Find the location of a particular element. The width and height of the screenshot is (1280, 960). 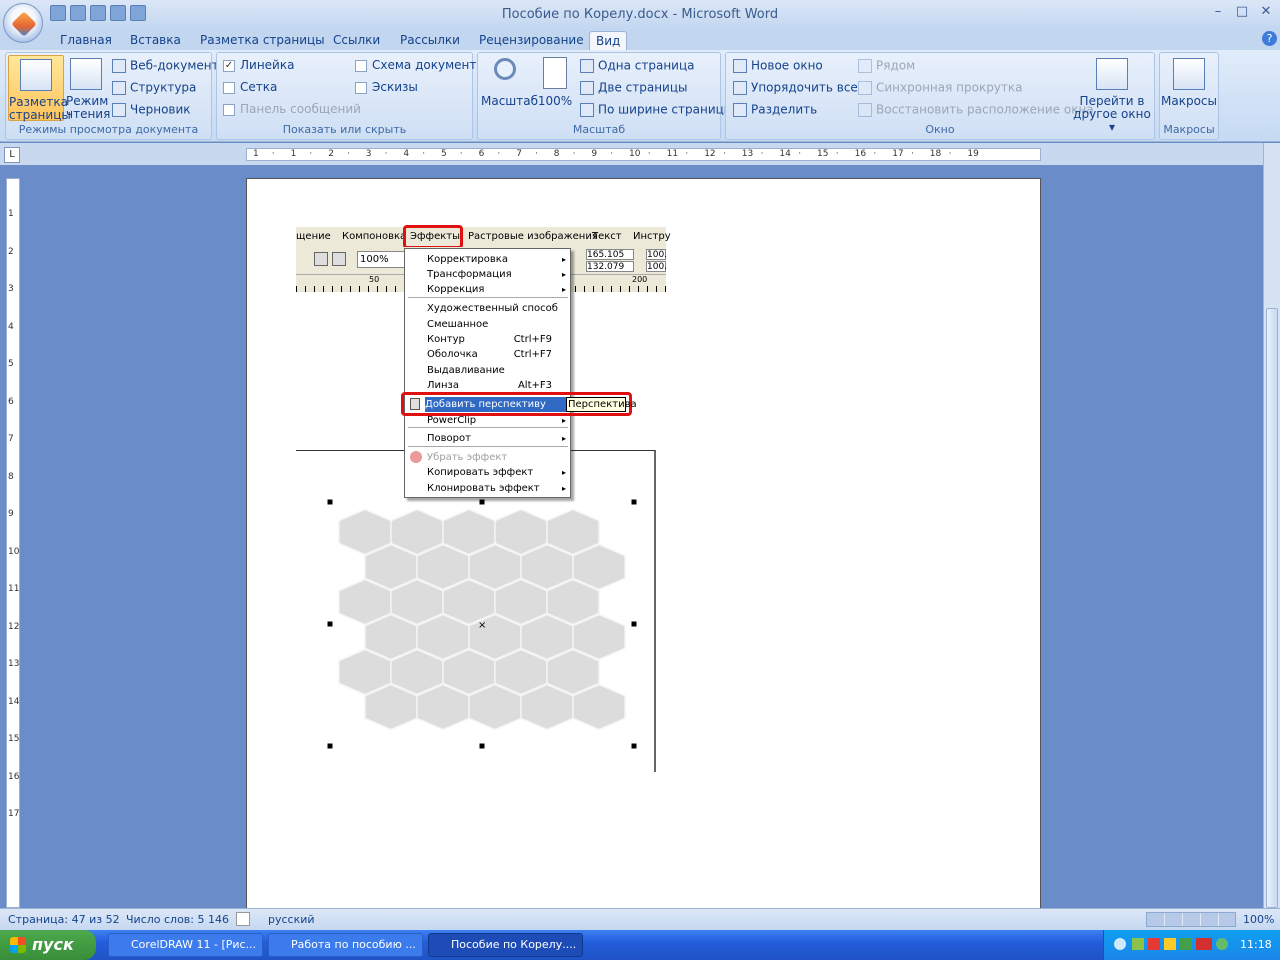

message-bar-check-icon is located at coordinates (229, 109).